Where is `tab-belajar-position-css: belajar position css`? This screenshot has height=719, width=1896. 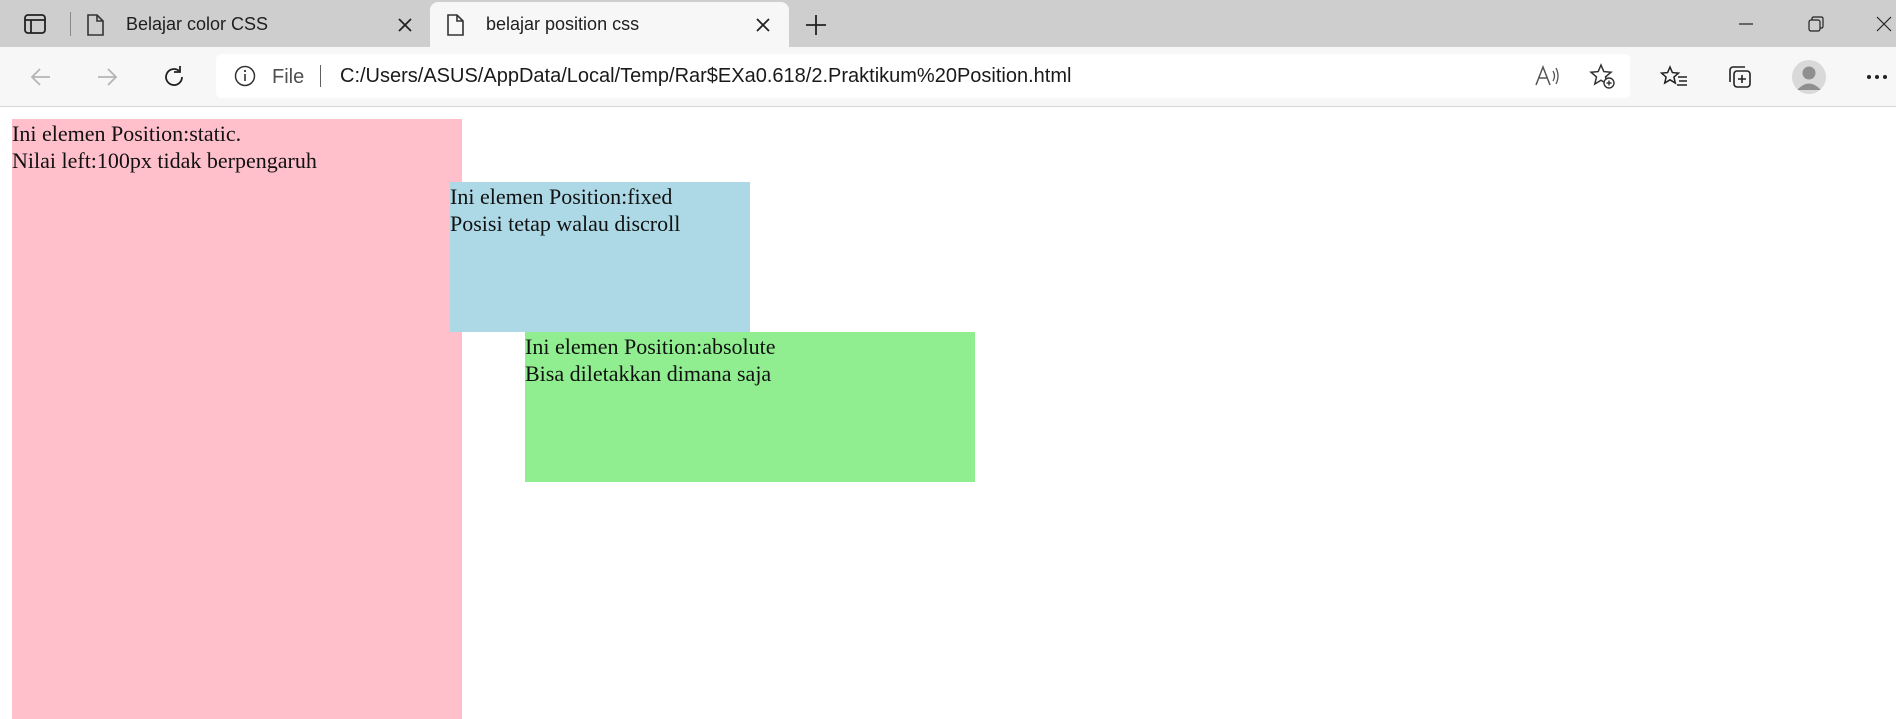 tab-belajar-position-css: belajar position css is located at coordinates (609, 24).